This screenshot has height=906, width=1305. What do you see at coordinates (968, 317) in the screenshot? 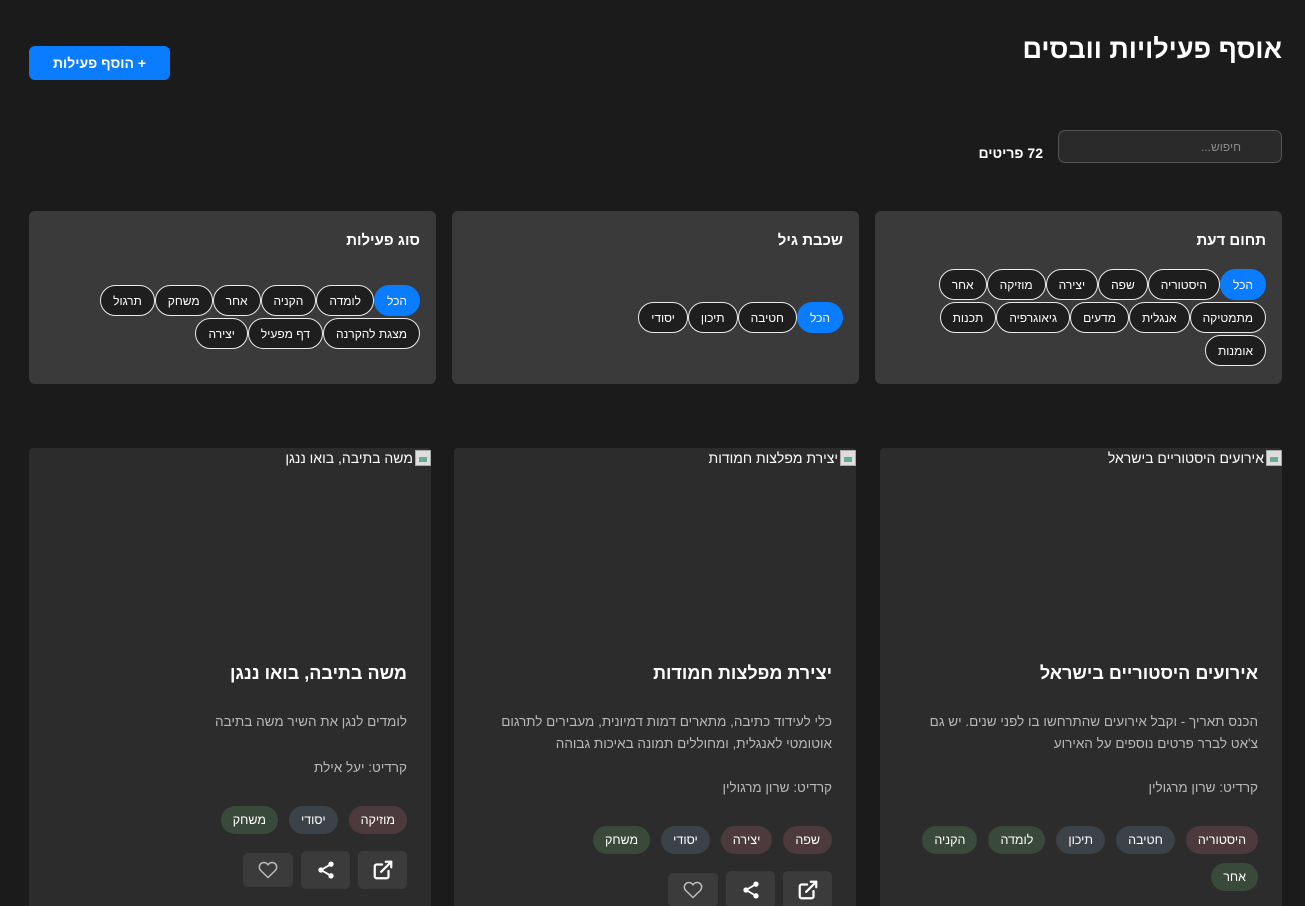
I see `chip-subject-programming: תכנות` at bounding box center [968, 317].